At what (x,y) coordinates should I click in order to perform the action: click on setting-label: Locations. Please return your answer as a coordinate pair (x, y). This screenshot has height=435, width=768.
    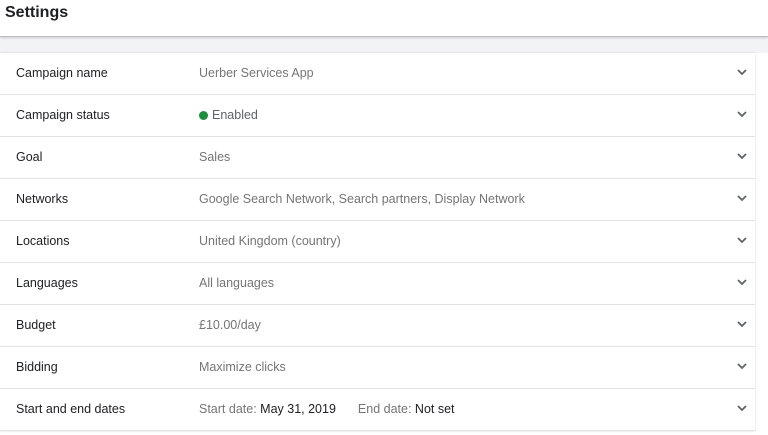
    Looking at the image, I should click on (43, 241).